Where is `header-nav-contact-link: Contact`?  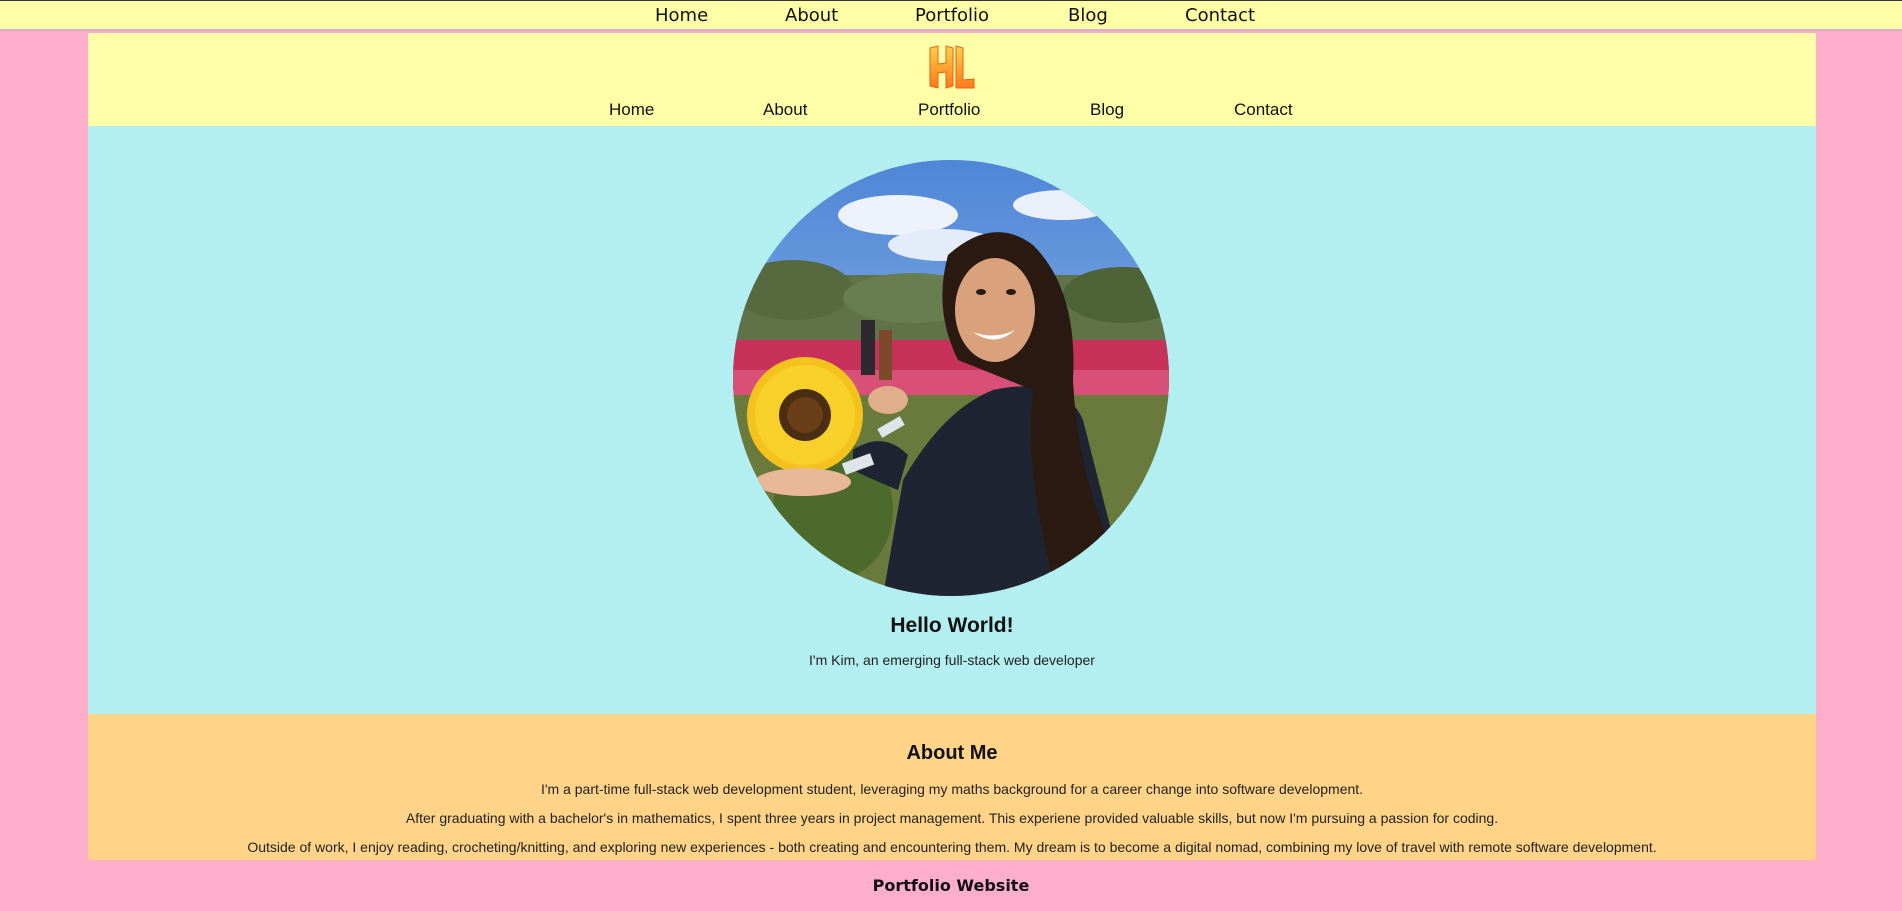
header-nav-contact-link: Contact is located at coordinates (1263, 110).